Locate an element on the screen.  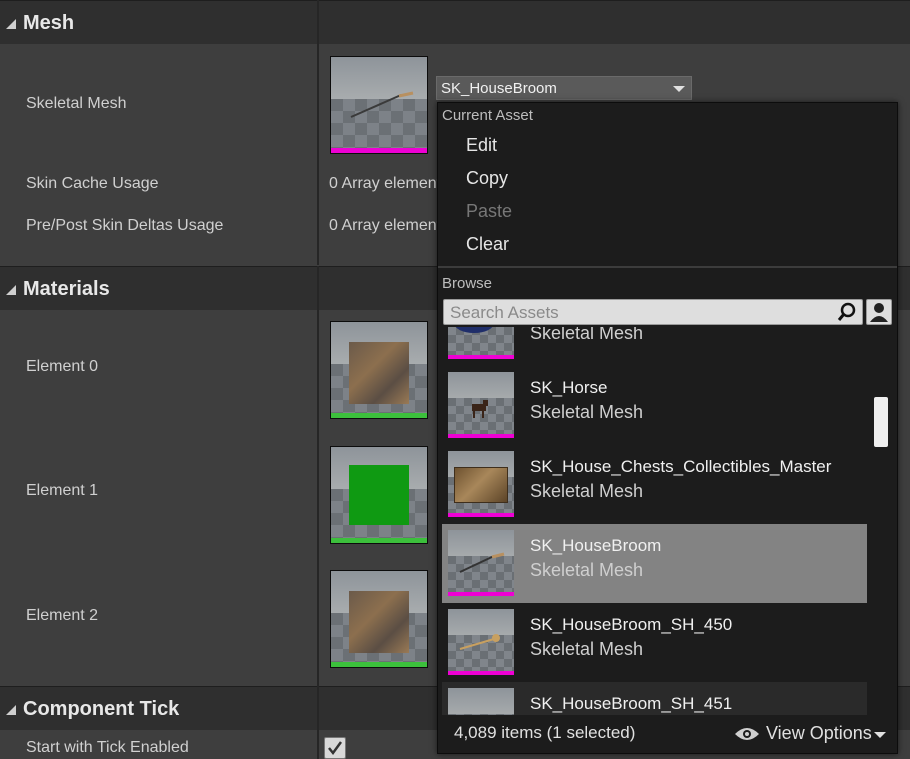
menu-item-paste: Paste is located at coordinates (489, 211).